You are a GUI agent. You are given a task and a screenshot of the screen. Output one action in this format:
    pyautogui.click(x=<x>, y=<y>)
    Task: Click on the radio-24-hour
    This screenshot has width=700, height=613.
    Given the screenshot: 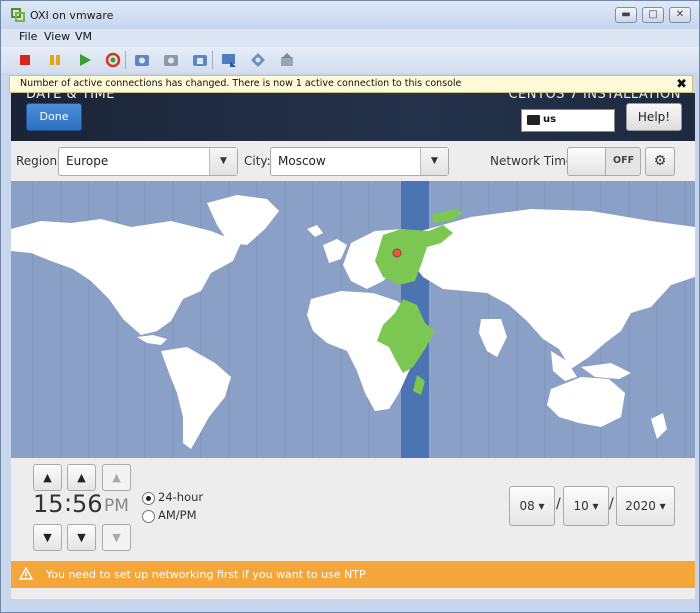 What is the action you would take?
    pyautogui.click(x=148, y=498)
    